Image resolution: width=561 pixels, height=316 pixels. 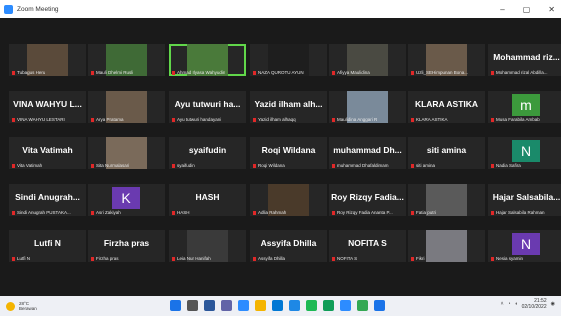 What do you see at coordinates (47, 60) in the screenshot?
I see `participant-tile: Tubagus Heru` at bounding box center [47, 60].